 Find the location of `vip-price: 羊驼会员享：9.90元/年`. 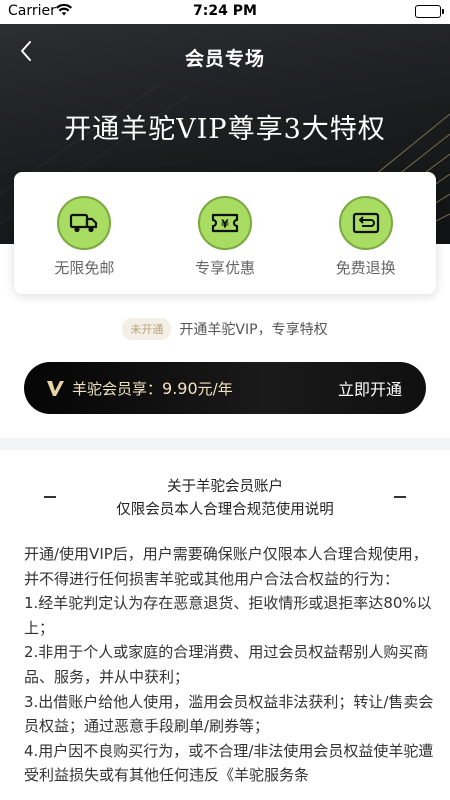

vip-price: 羊驼会员享：9.90元/年 is located at coordinates (152, 388).